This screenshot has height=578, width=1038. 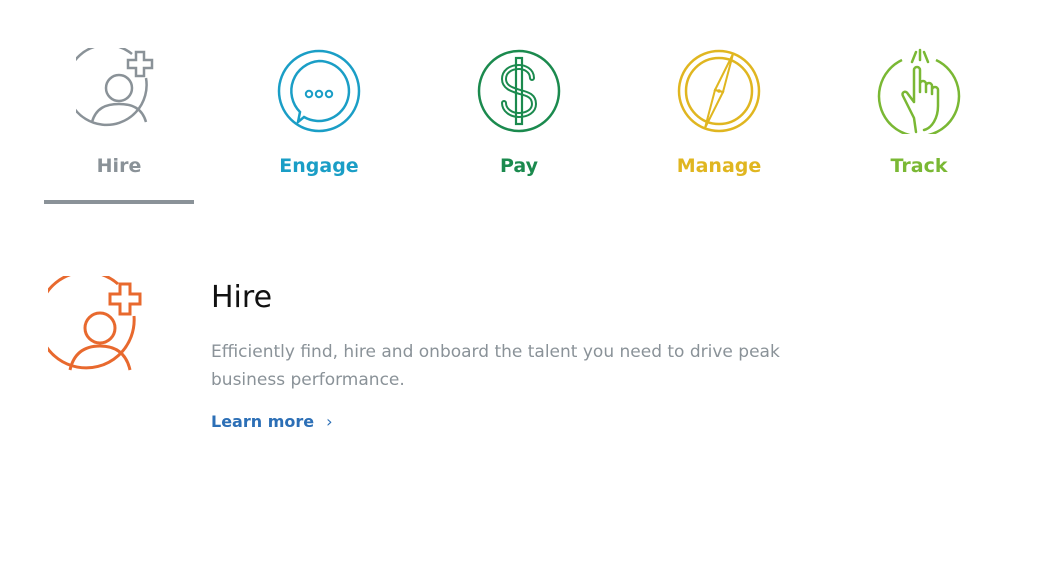 I want to click on chat-bubble-icon, so click(x=319, y=91).